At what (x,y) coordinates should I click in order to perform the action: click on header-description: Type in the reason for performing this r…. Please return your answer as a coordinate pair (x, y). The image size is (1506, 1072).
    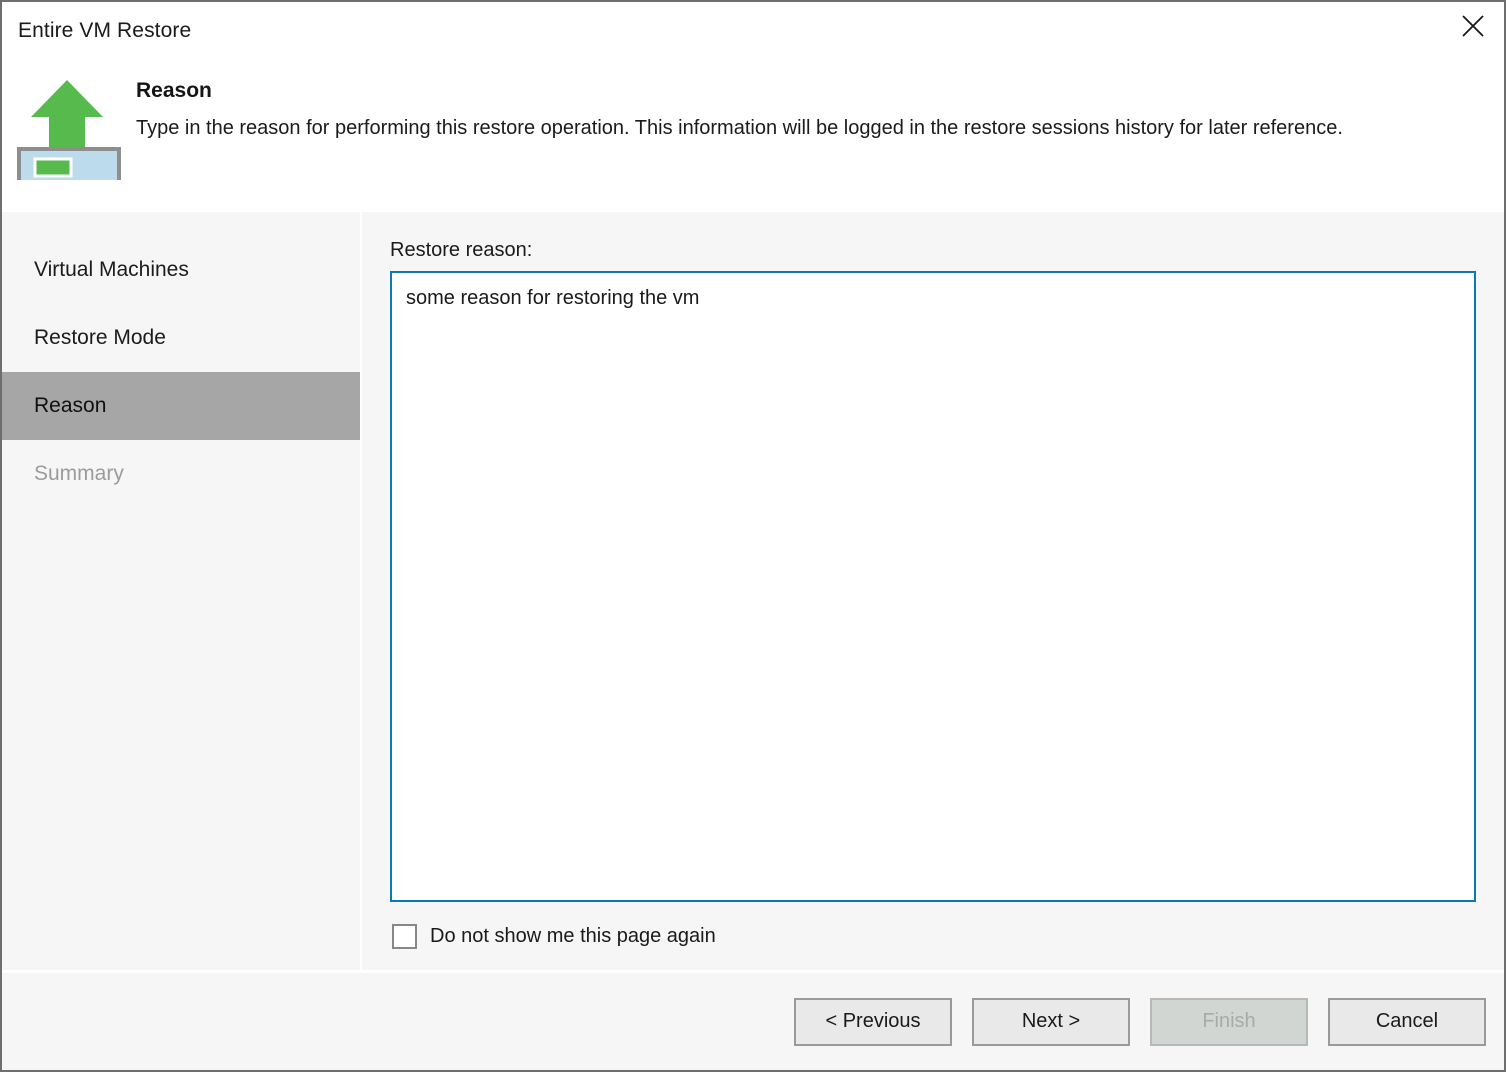
    Looking at the image, I should click on (739, 128).